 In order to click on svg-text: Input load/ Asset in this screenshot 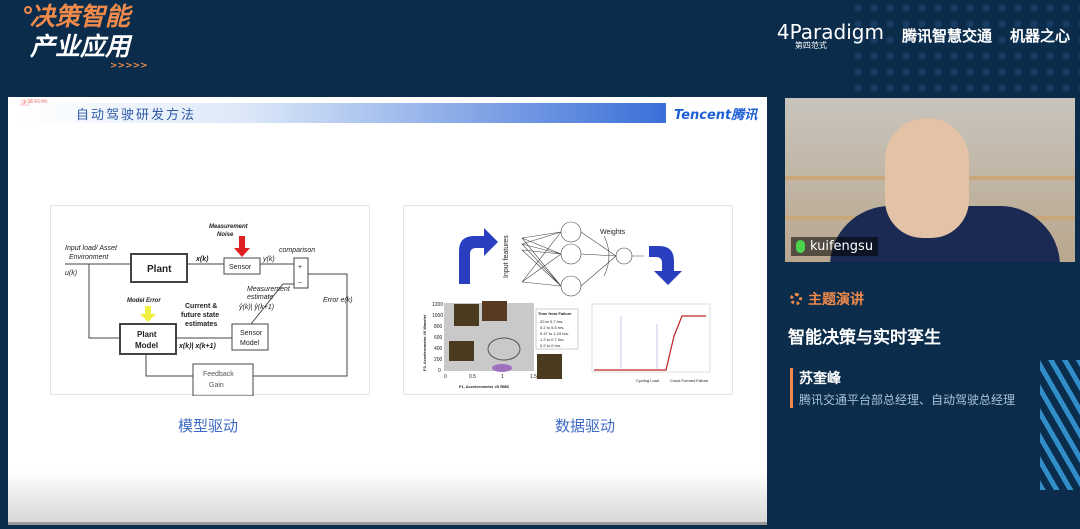, I will do `click(91, 248)`.